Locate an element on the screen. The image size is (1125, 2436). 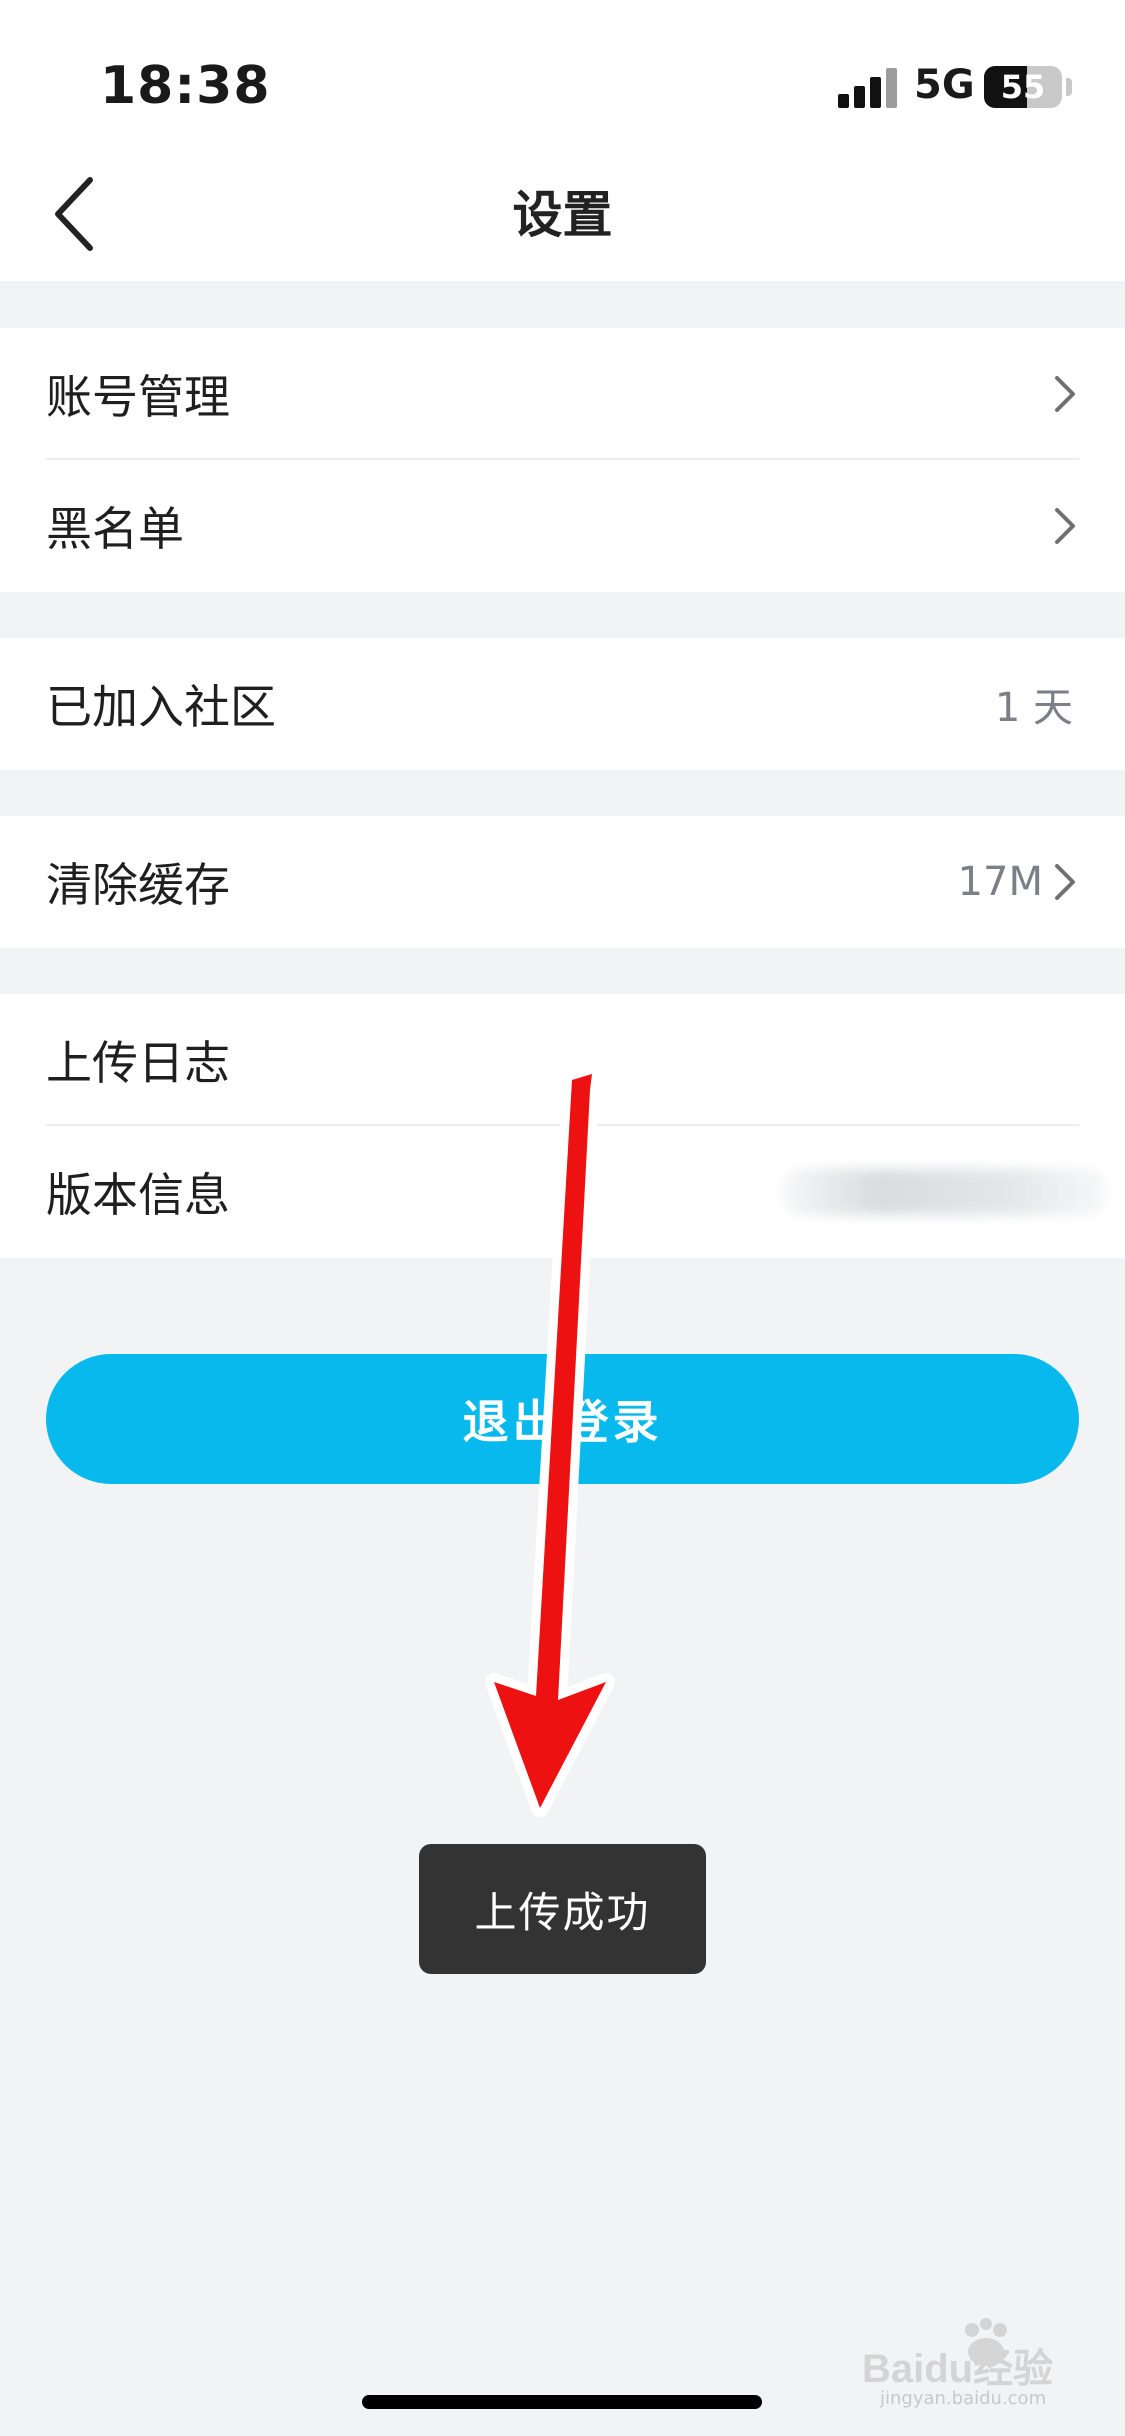
settings-item-upload-log: 上传日志 is located at coordinates (562, 1060).